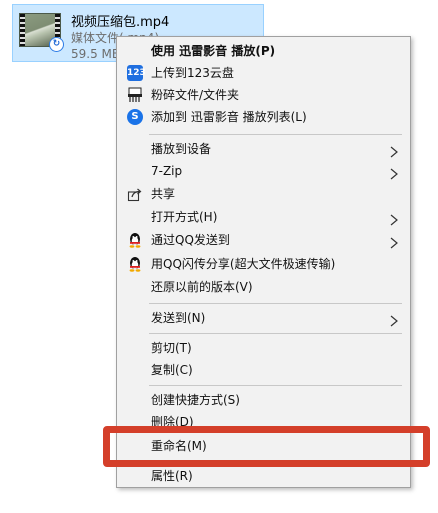  Describe the element at coordinates (263, 73) in the screenshot. I see `menu-item-upload-123: 123 上传到123云盘` at that location.